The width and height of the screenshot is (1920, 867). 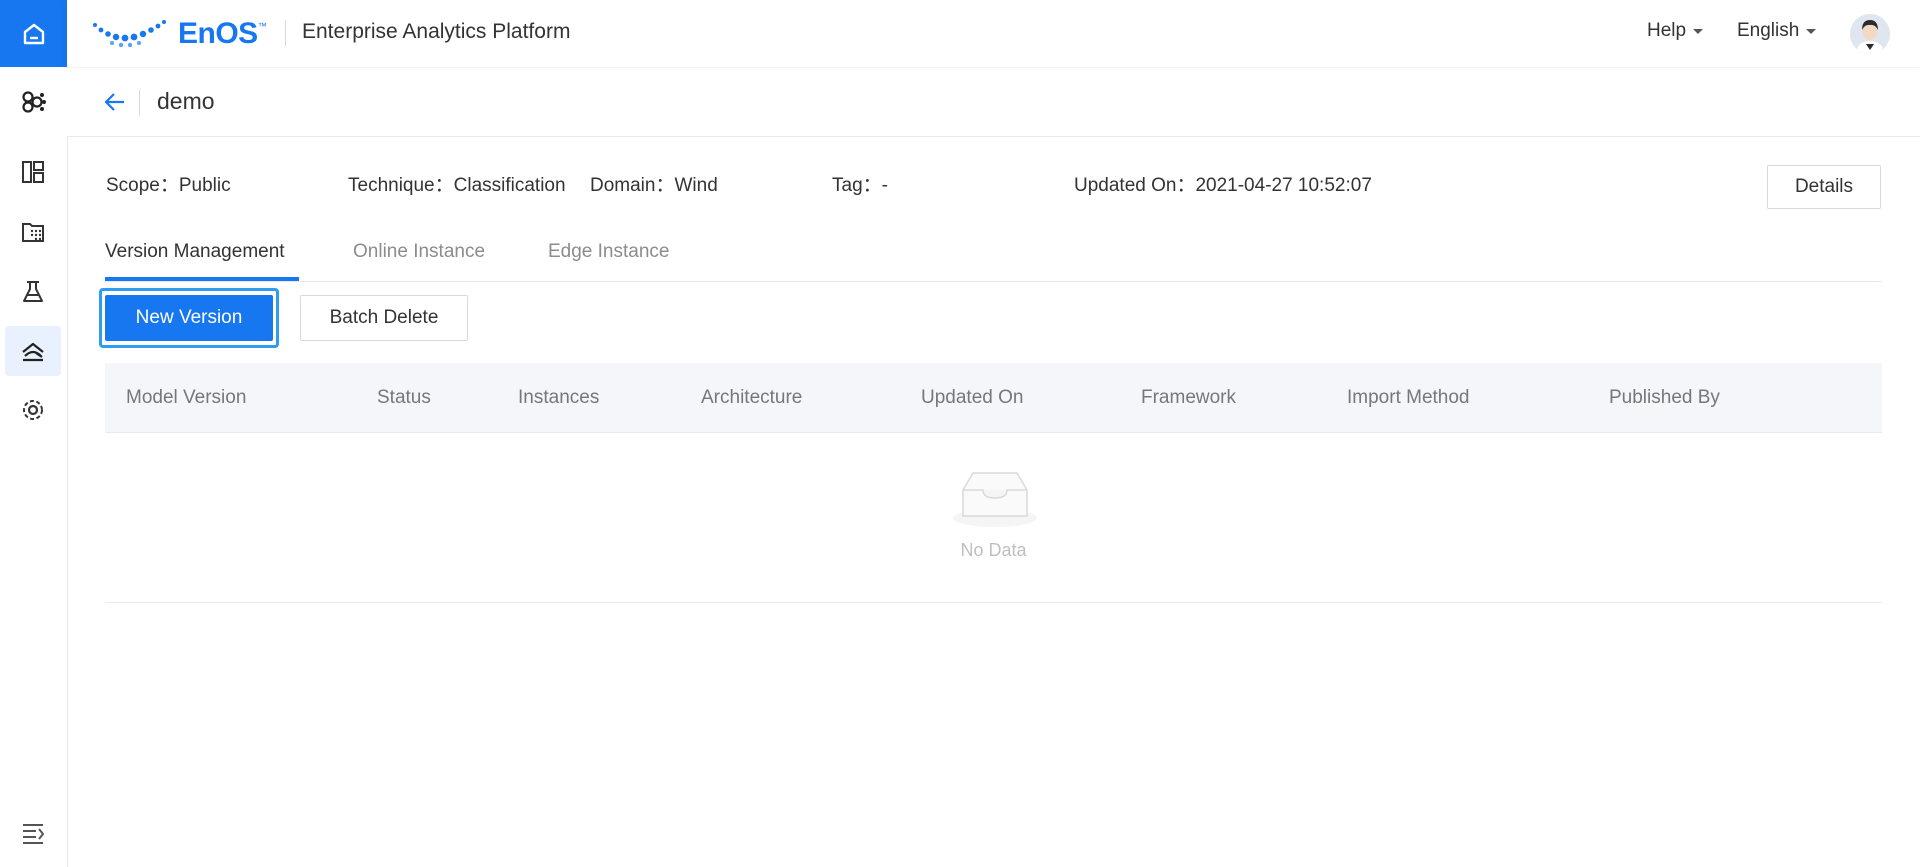 What do you see at coordinates (608, 252) in the screenshot?
I see `tab-edge-instance: Edge Instance` at bounding box center [608, 252].